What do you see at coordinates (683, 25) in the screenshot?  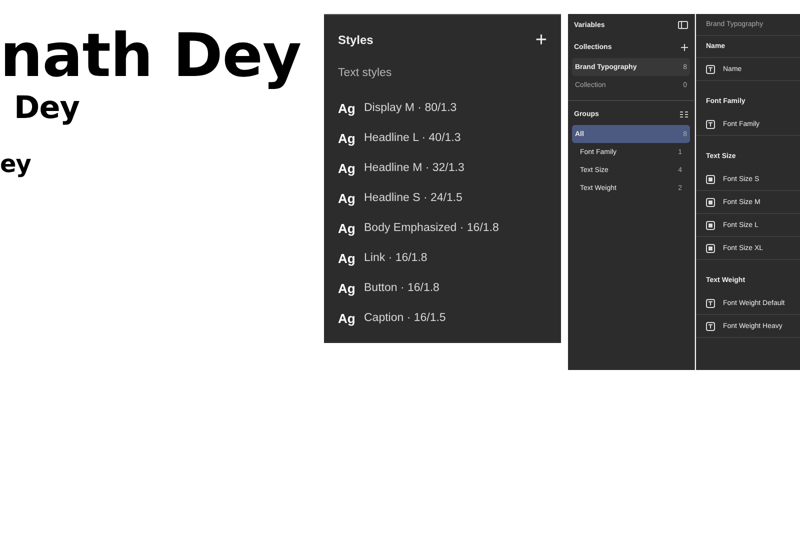 I see `sidebar-toggle-icon` at bounding box center [683, 25].